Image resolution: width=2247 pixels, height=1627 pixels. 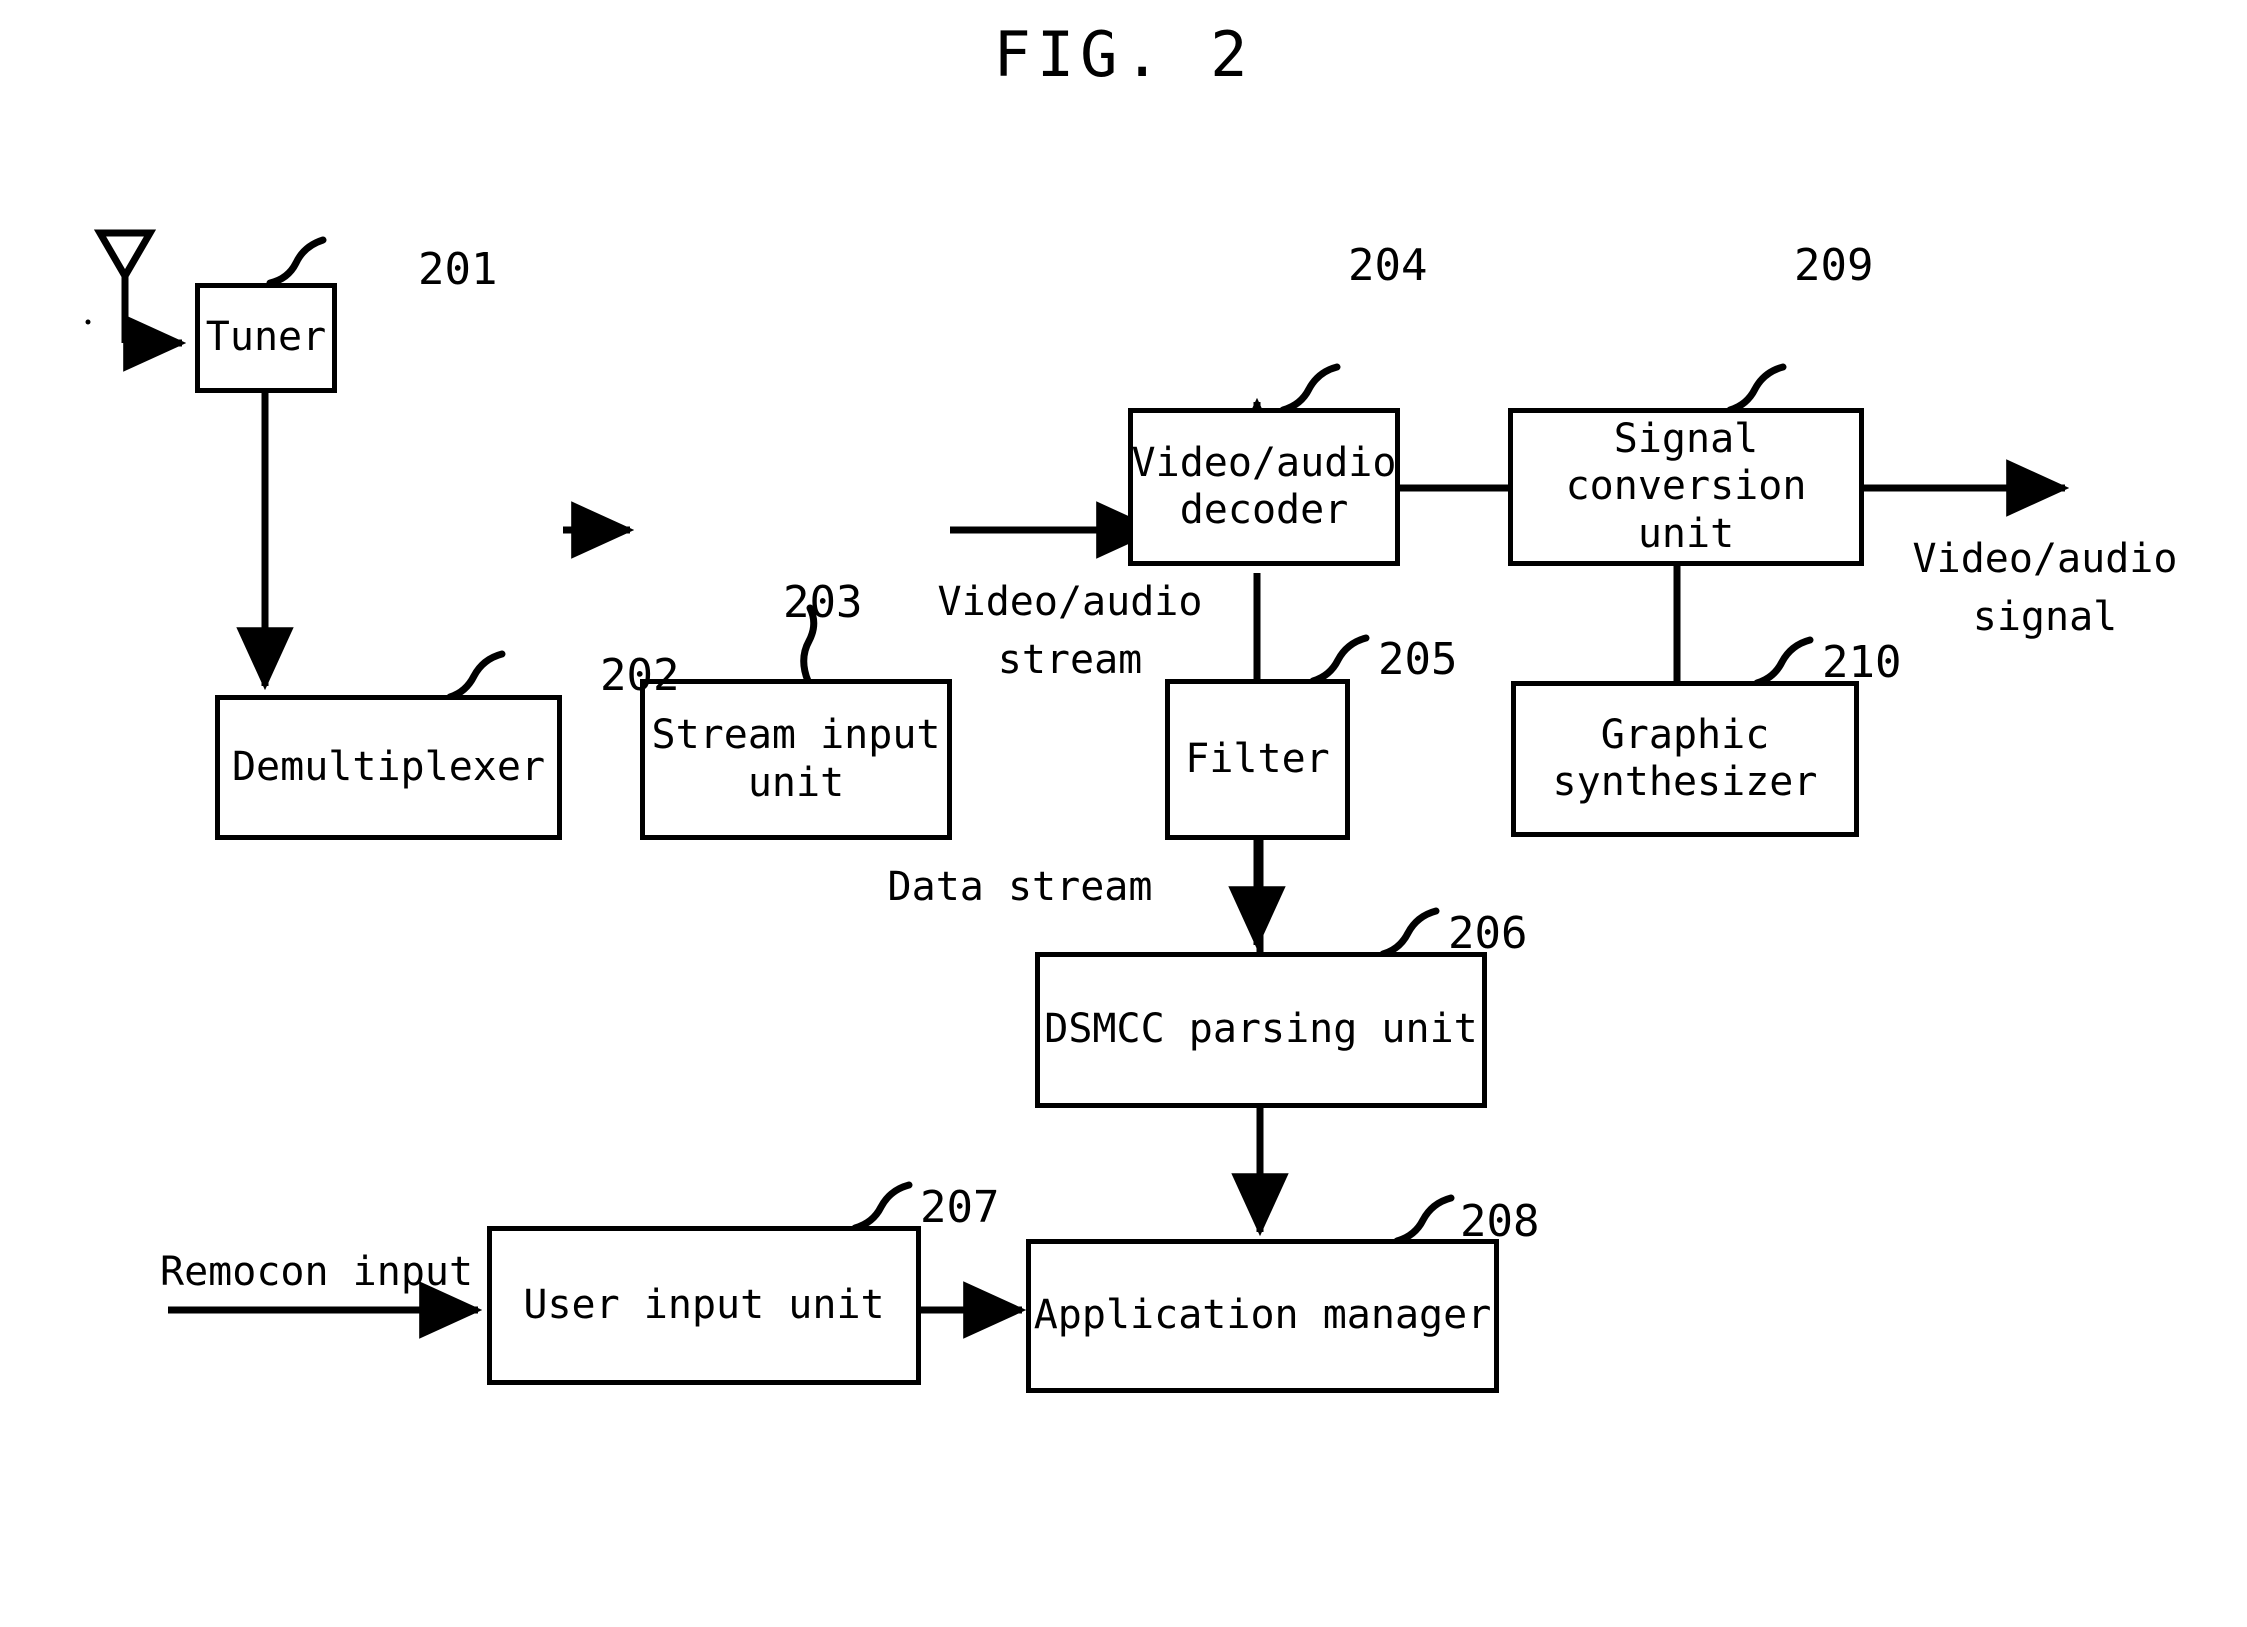 I want to click on block-dsmcc-parsing-unit: DSMCC parsing unit, so click(x=1261, y=1030).